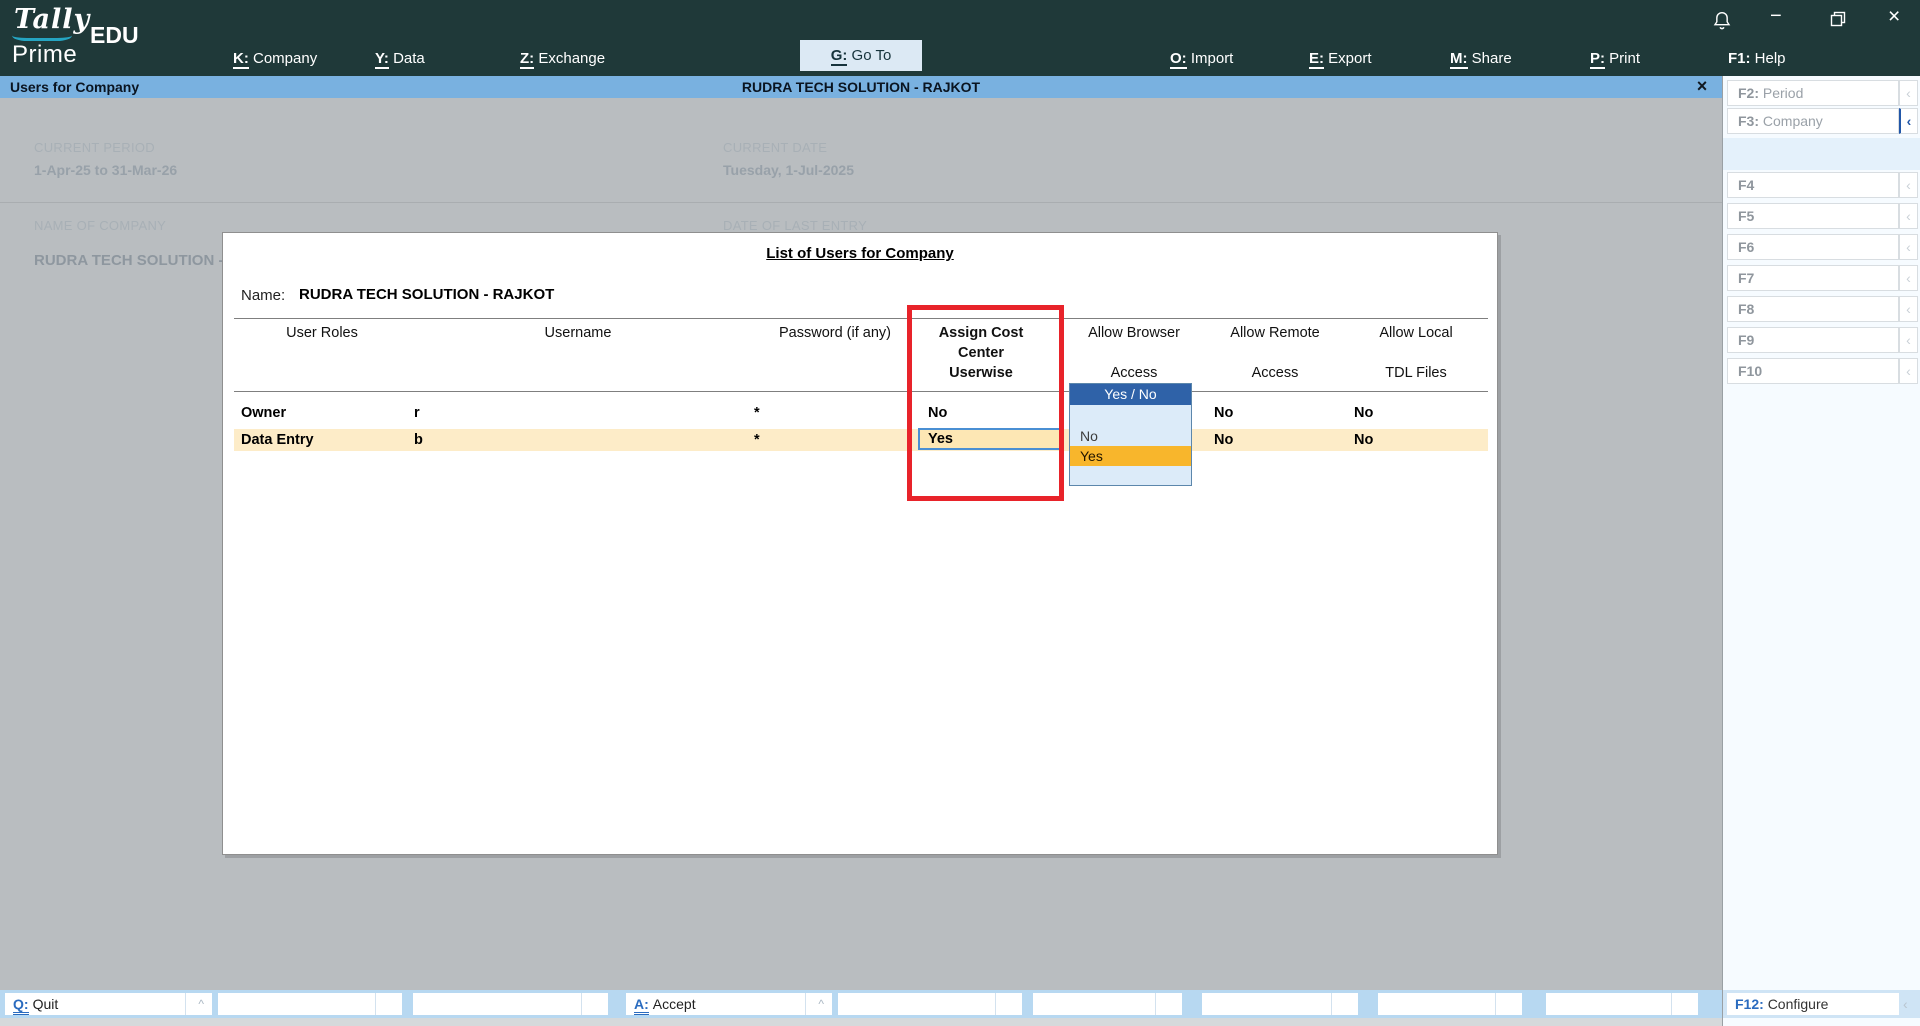 This screenshot has height=1026, width=1920. Describe the element at coordinates (108, 1004) in the screenshot. I see `quit-button: Q: Quit ^` at that location.